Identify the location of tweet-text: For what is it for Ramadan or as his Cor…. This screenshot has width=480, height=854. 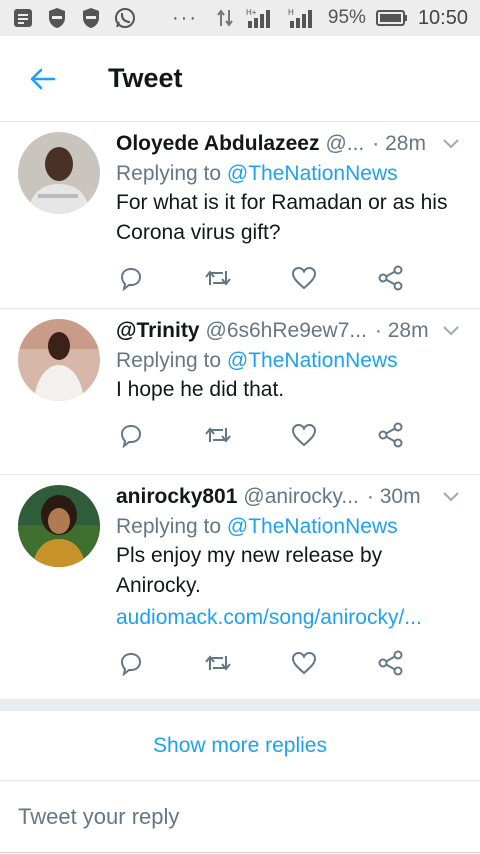
(282, 217).